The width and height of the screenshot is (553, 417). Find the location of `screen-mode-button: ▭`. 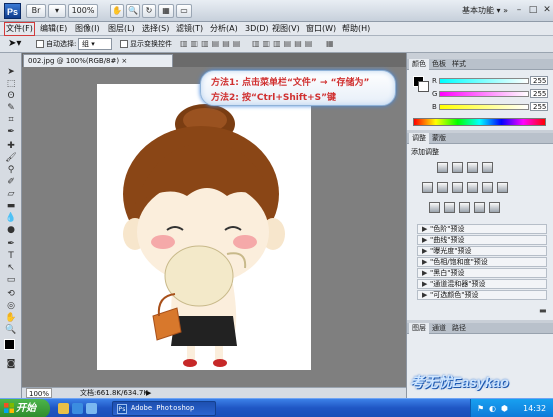

screen-mode-button: ▭ is located at coordinates (184, 11).